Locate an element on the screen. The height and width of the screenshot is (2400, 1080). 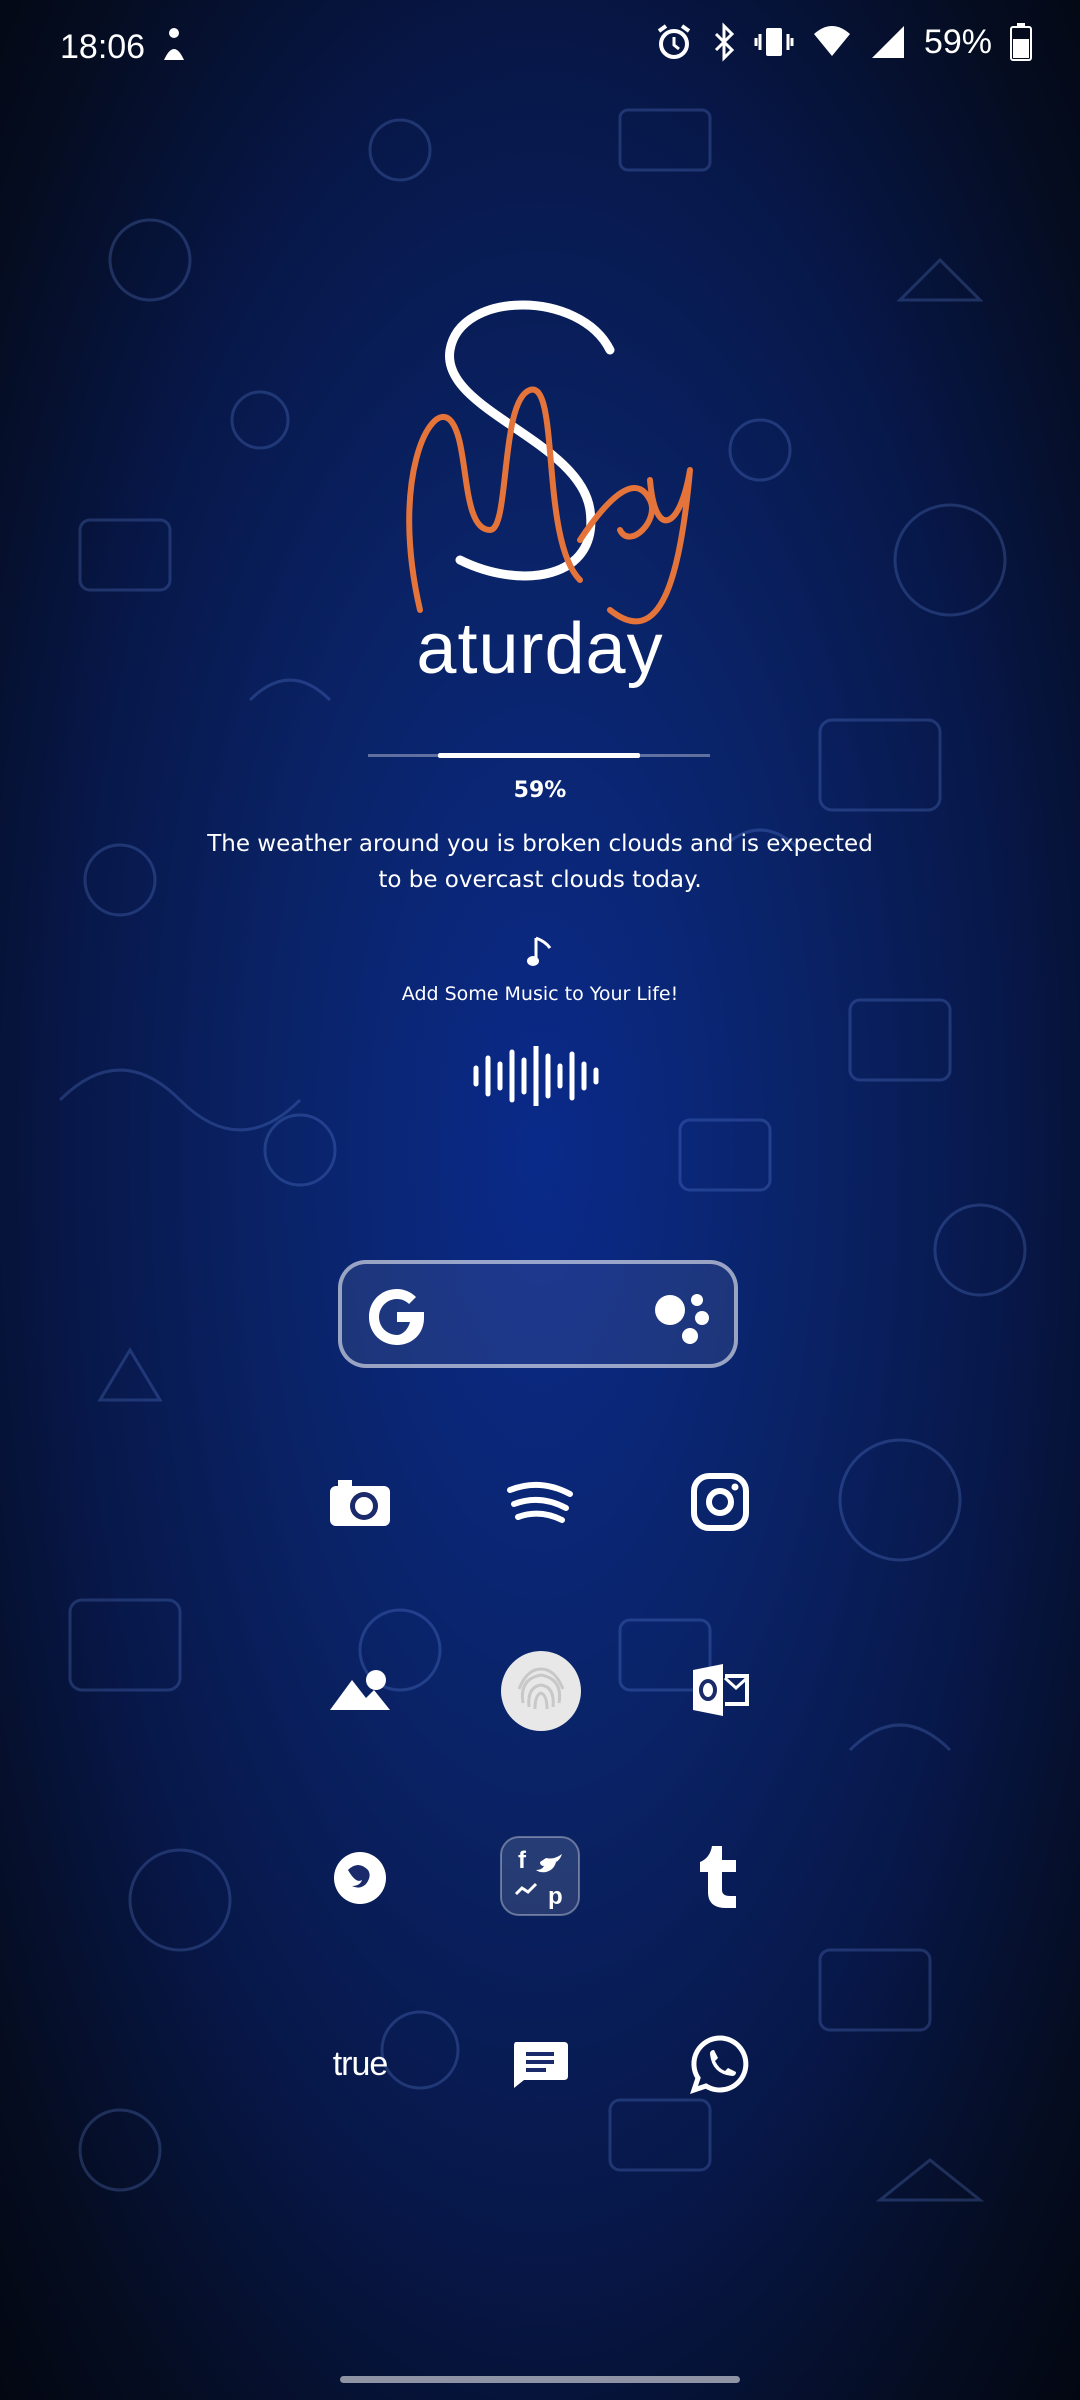
spotify-icon is located at coordinates (540, 1502).